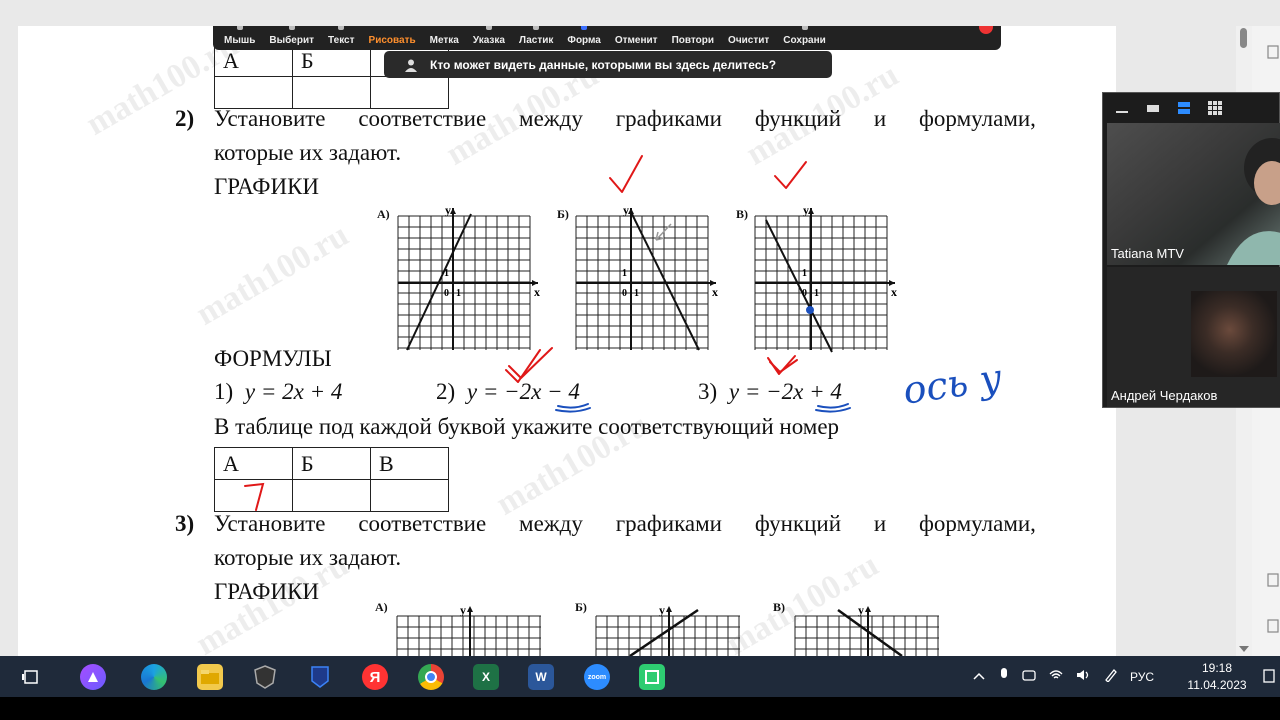  I want to click on zoom-icon: zoom, so click(597, 677).